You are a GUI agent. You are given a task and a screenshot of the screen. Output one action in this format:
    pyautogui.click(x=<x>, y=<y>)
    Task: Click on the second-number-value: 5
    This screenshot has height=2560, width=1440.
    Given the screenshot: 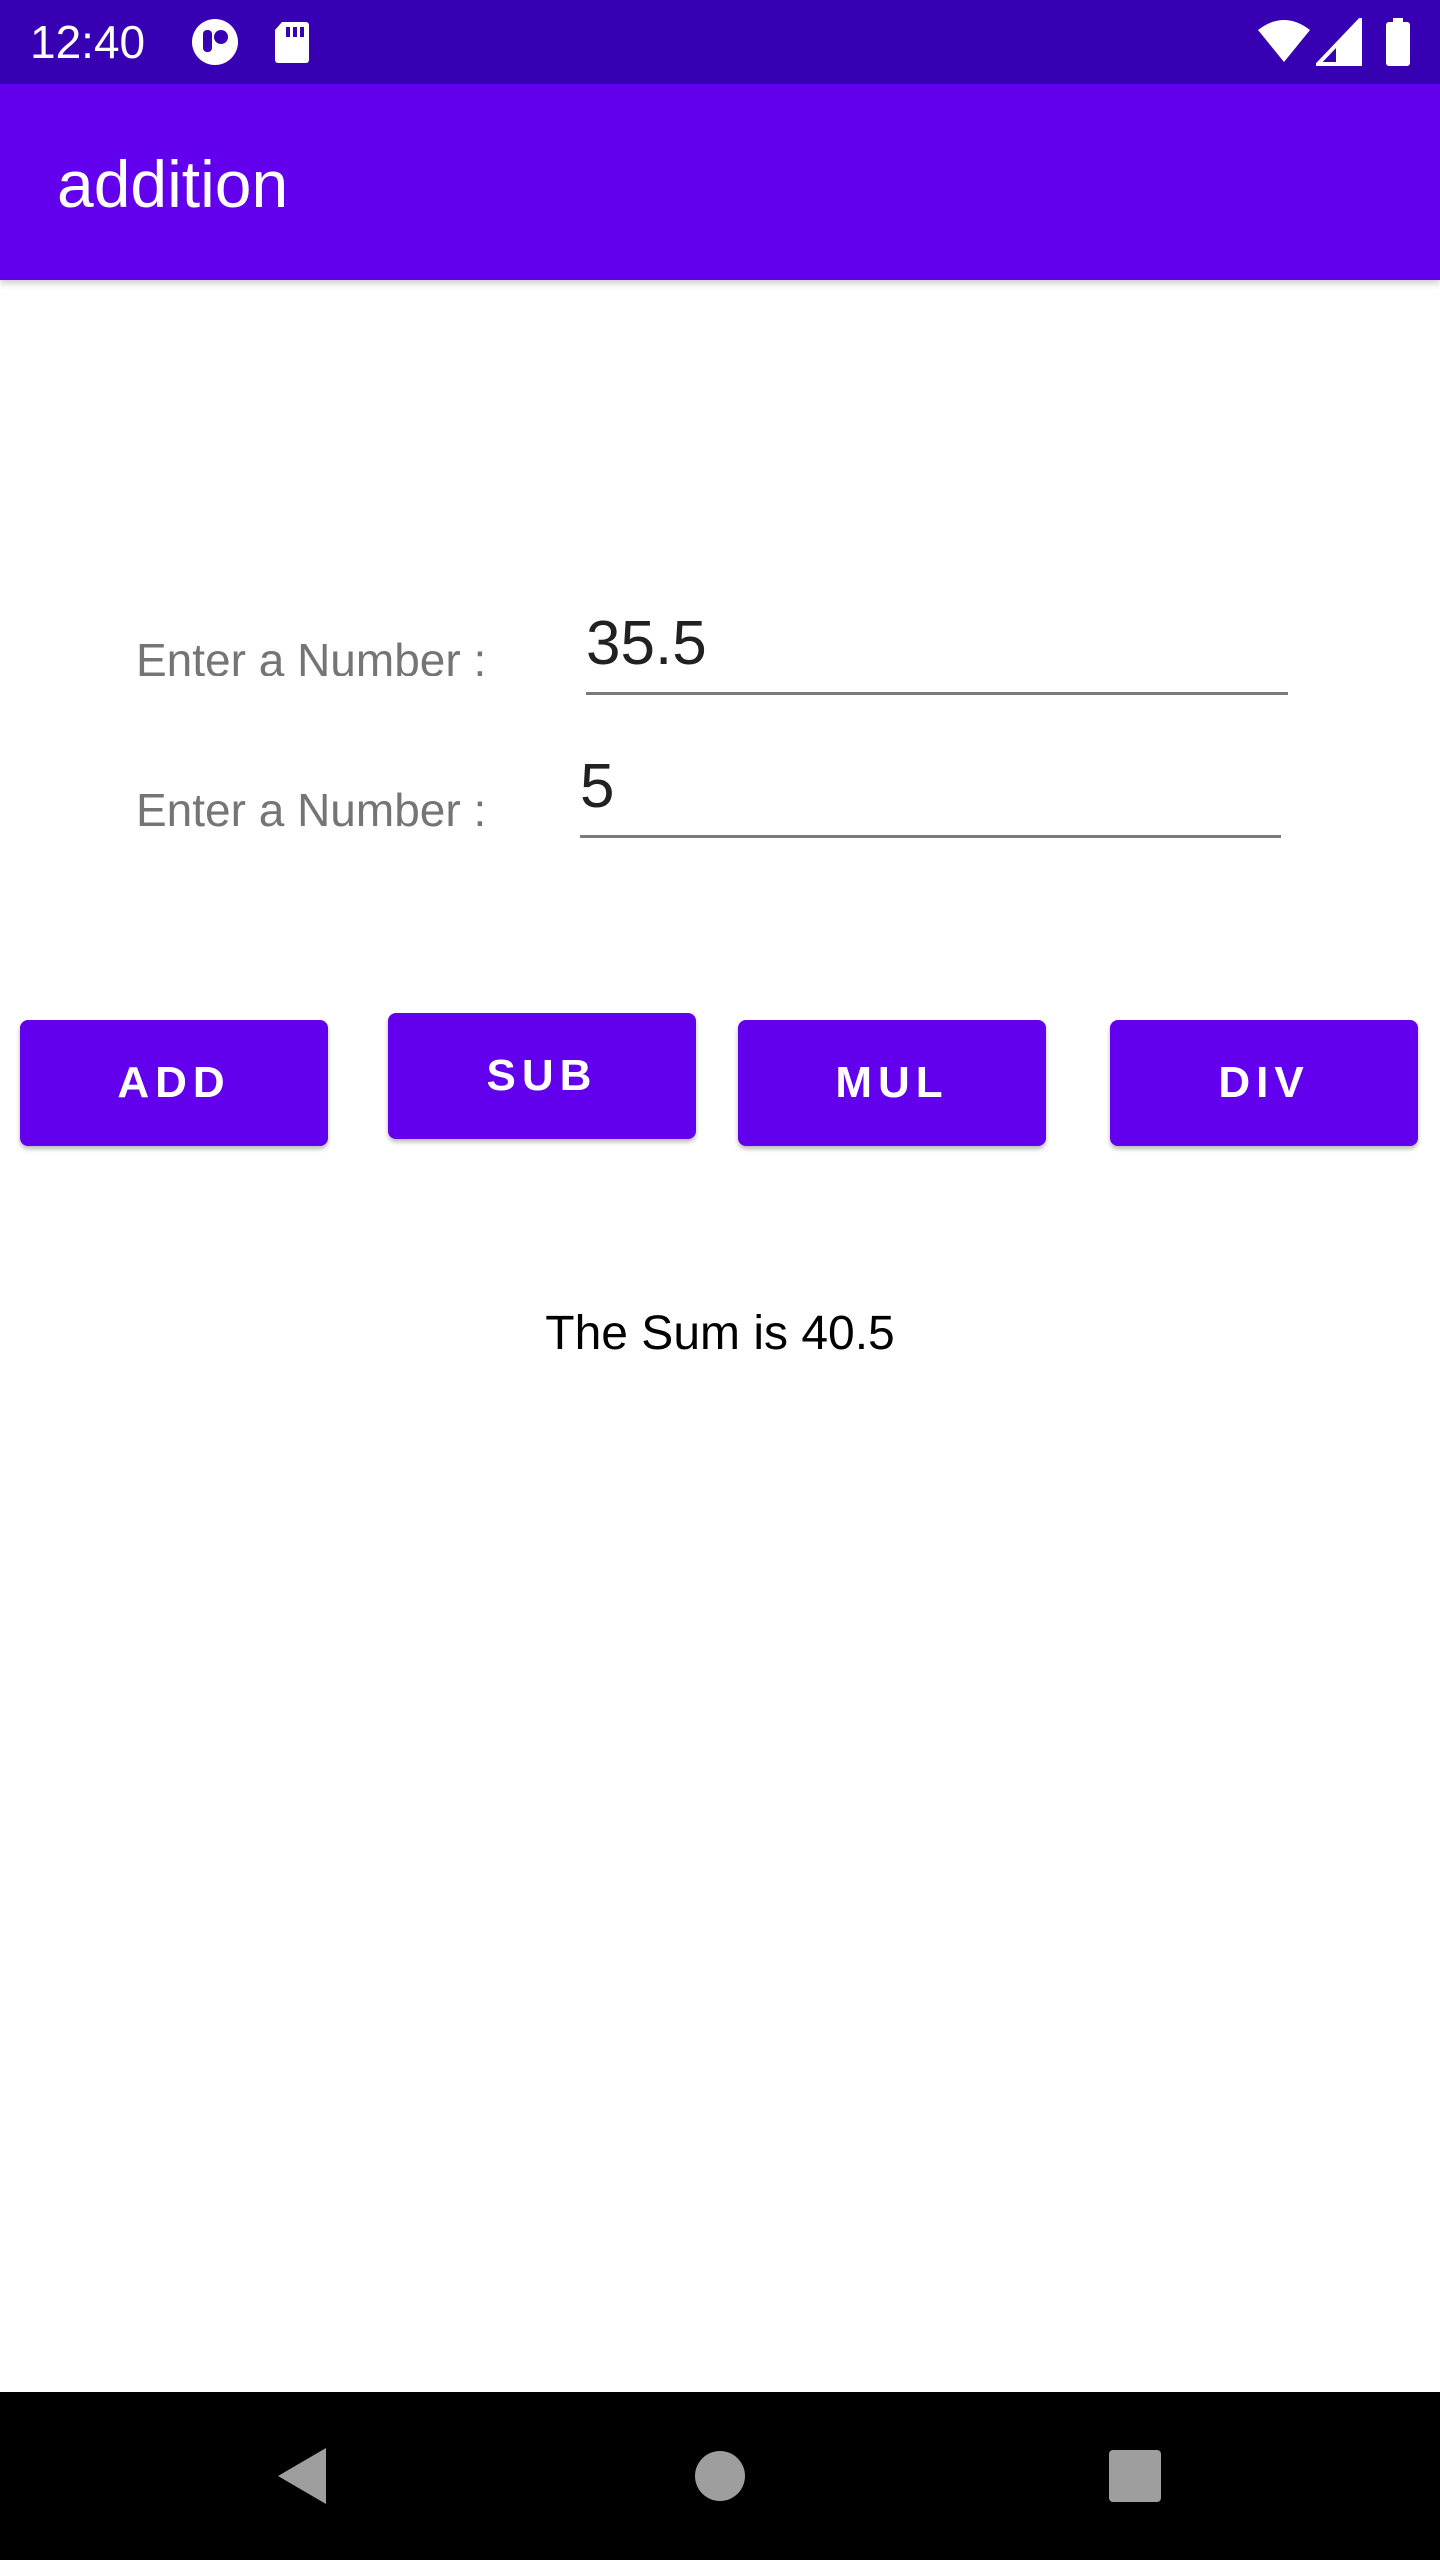 What is the action you would take?
    pyautogui.click(x=597, y=786)
    